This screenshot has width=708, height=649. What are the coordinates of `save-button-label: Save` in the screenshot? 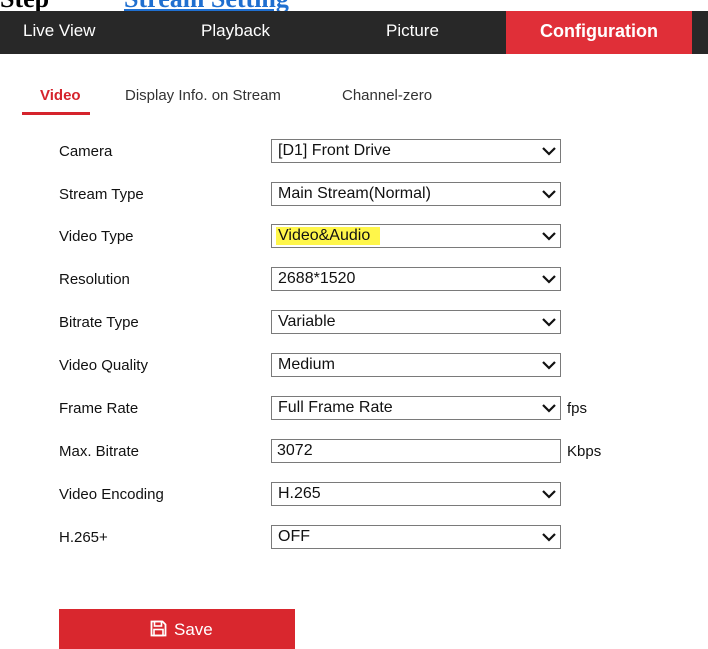 It's located at (193, 629).